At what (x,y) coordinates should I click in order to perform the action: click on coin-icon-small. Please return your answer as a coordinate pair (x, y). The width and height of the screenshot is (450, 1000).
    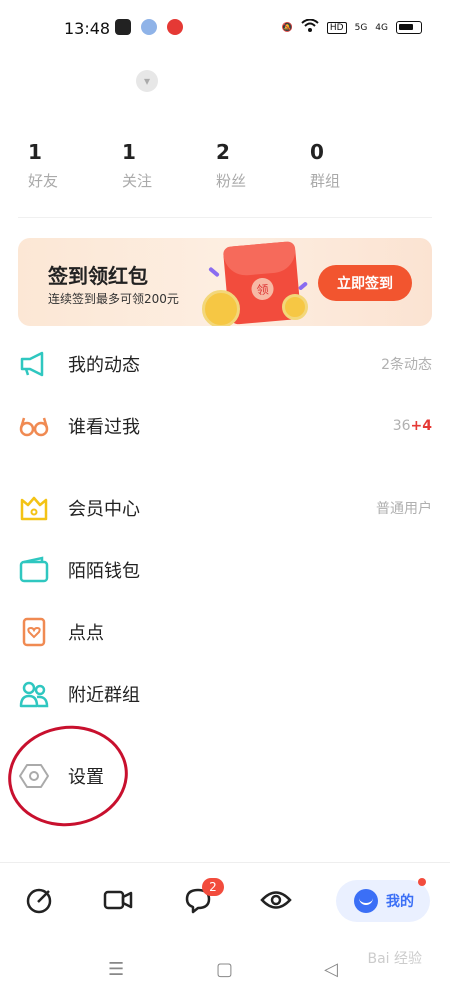
    Looking at the image, I should click on (295, 307).